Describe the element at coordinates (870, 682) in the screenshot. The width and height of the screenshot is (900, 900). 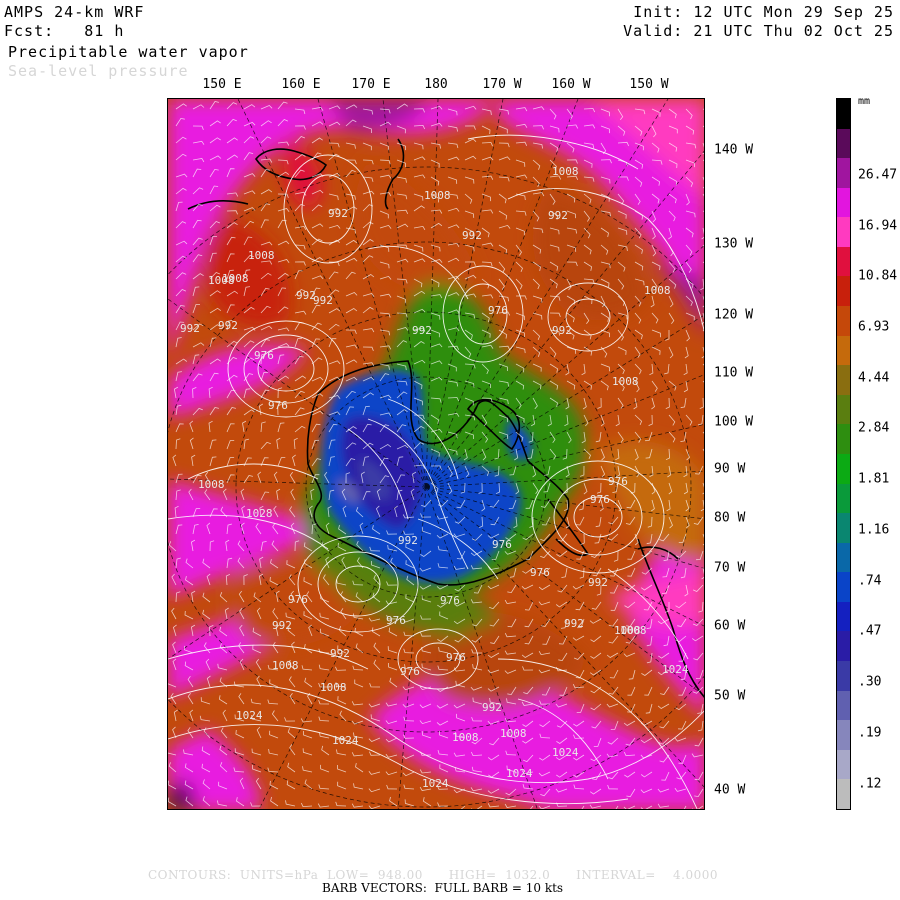
I see `colorbar-label: .30` at that location.